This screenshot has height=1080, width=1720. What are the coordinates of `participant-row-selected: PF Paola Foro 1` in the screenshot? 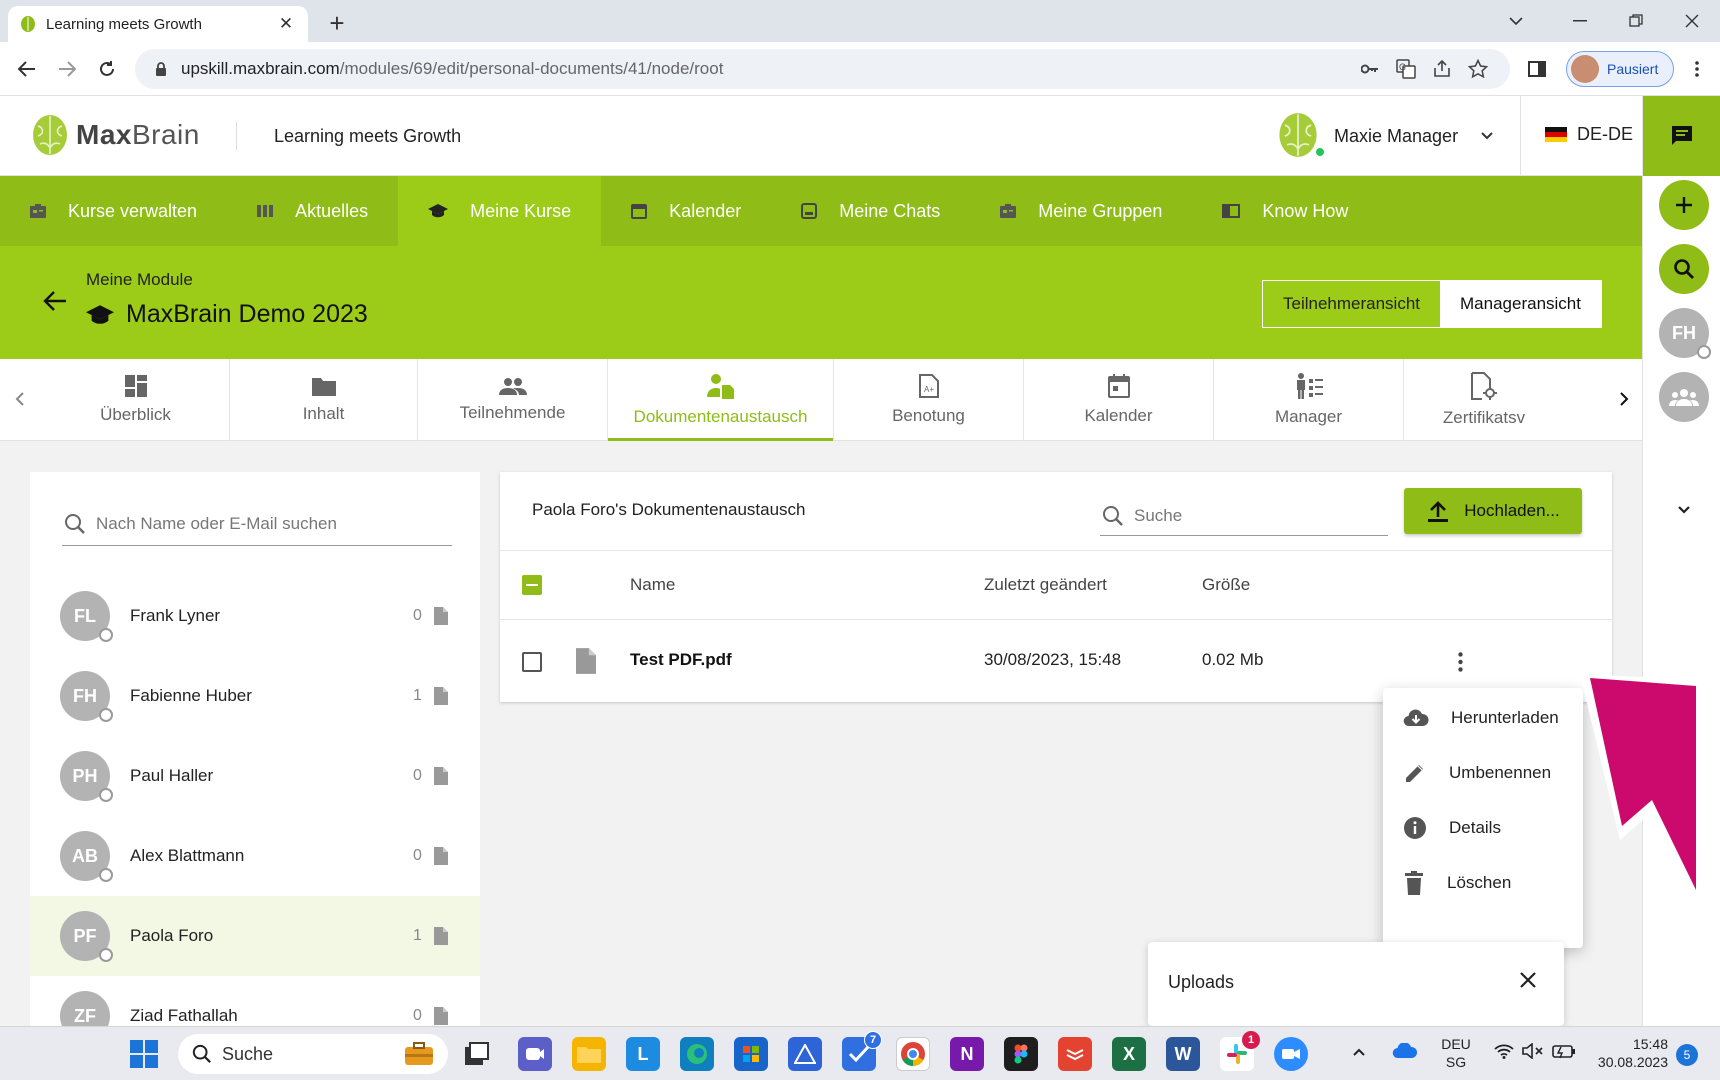 It's located at (255, 936).